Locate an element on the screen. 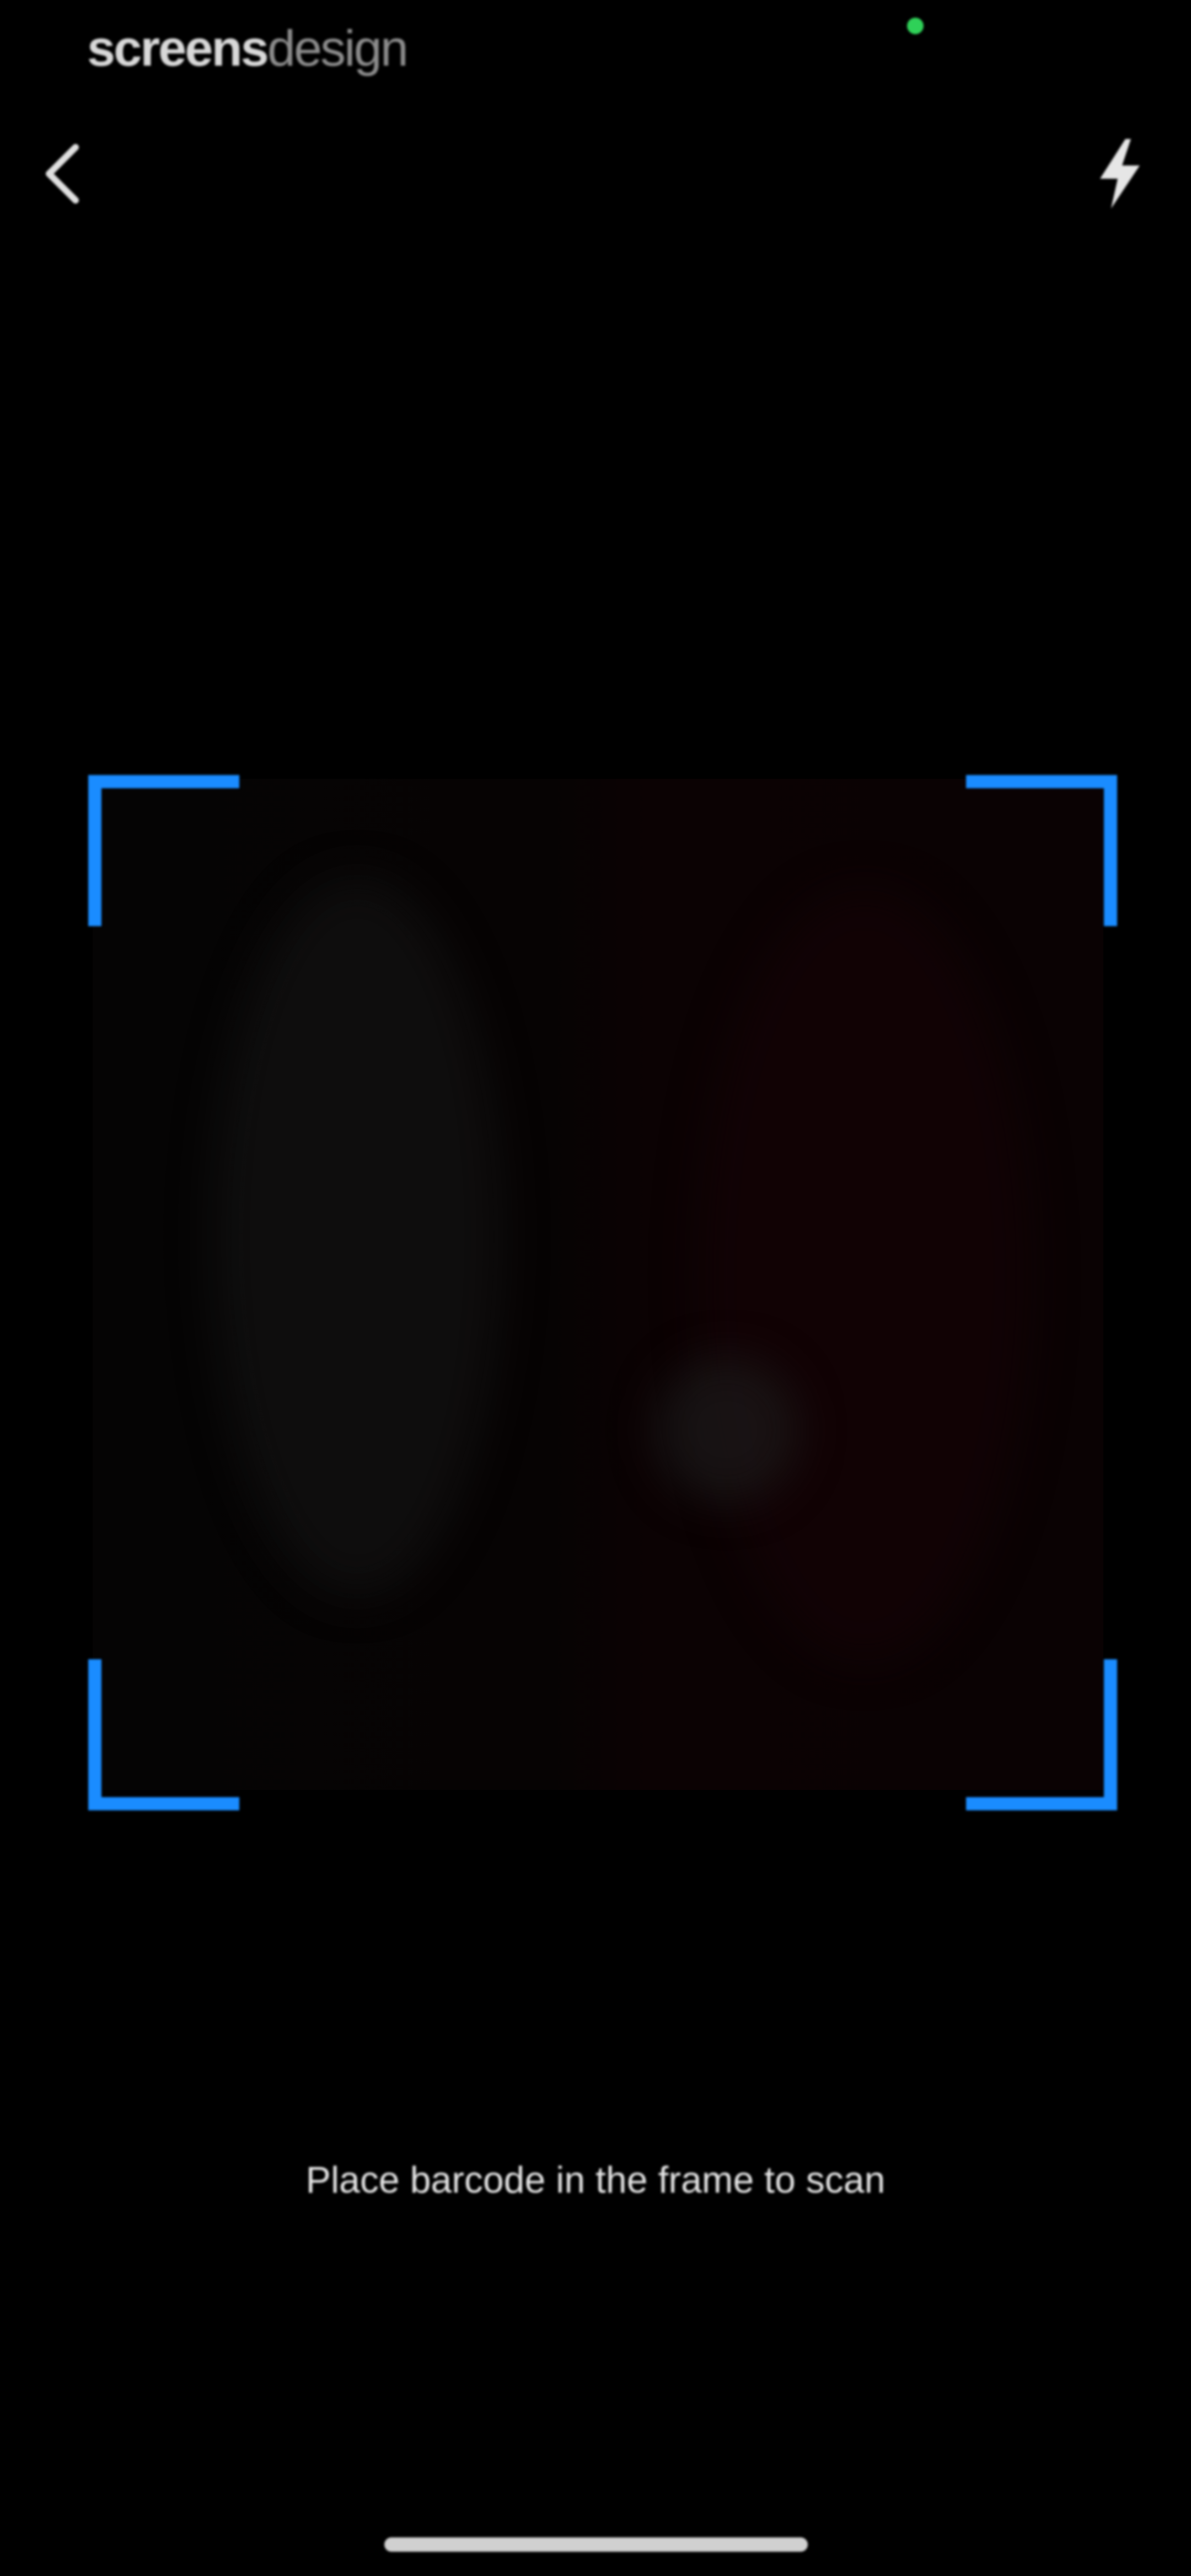 This screenshot has width=1191, height=2576. scan-frame-corner-bottom-right is located at coordinates (1041, 1734).